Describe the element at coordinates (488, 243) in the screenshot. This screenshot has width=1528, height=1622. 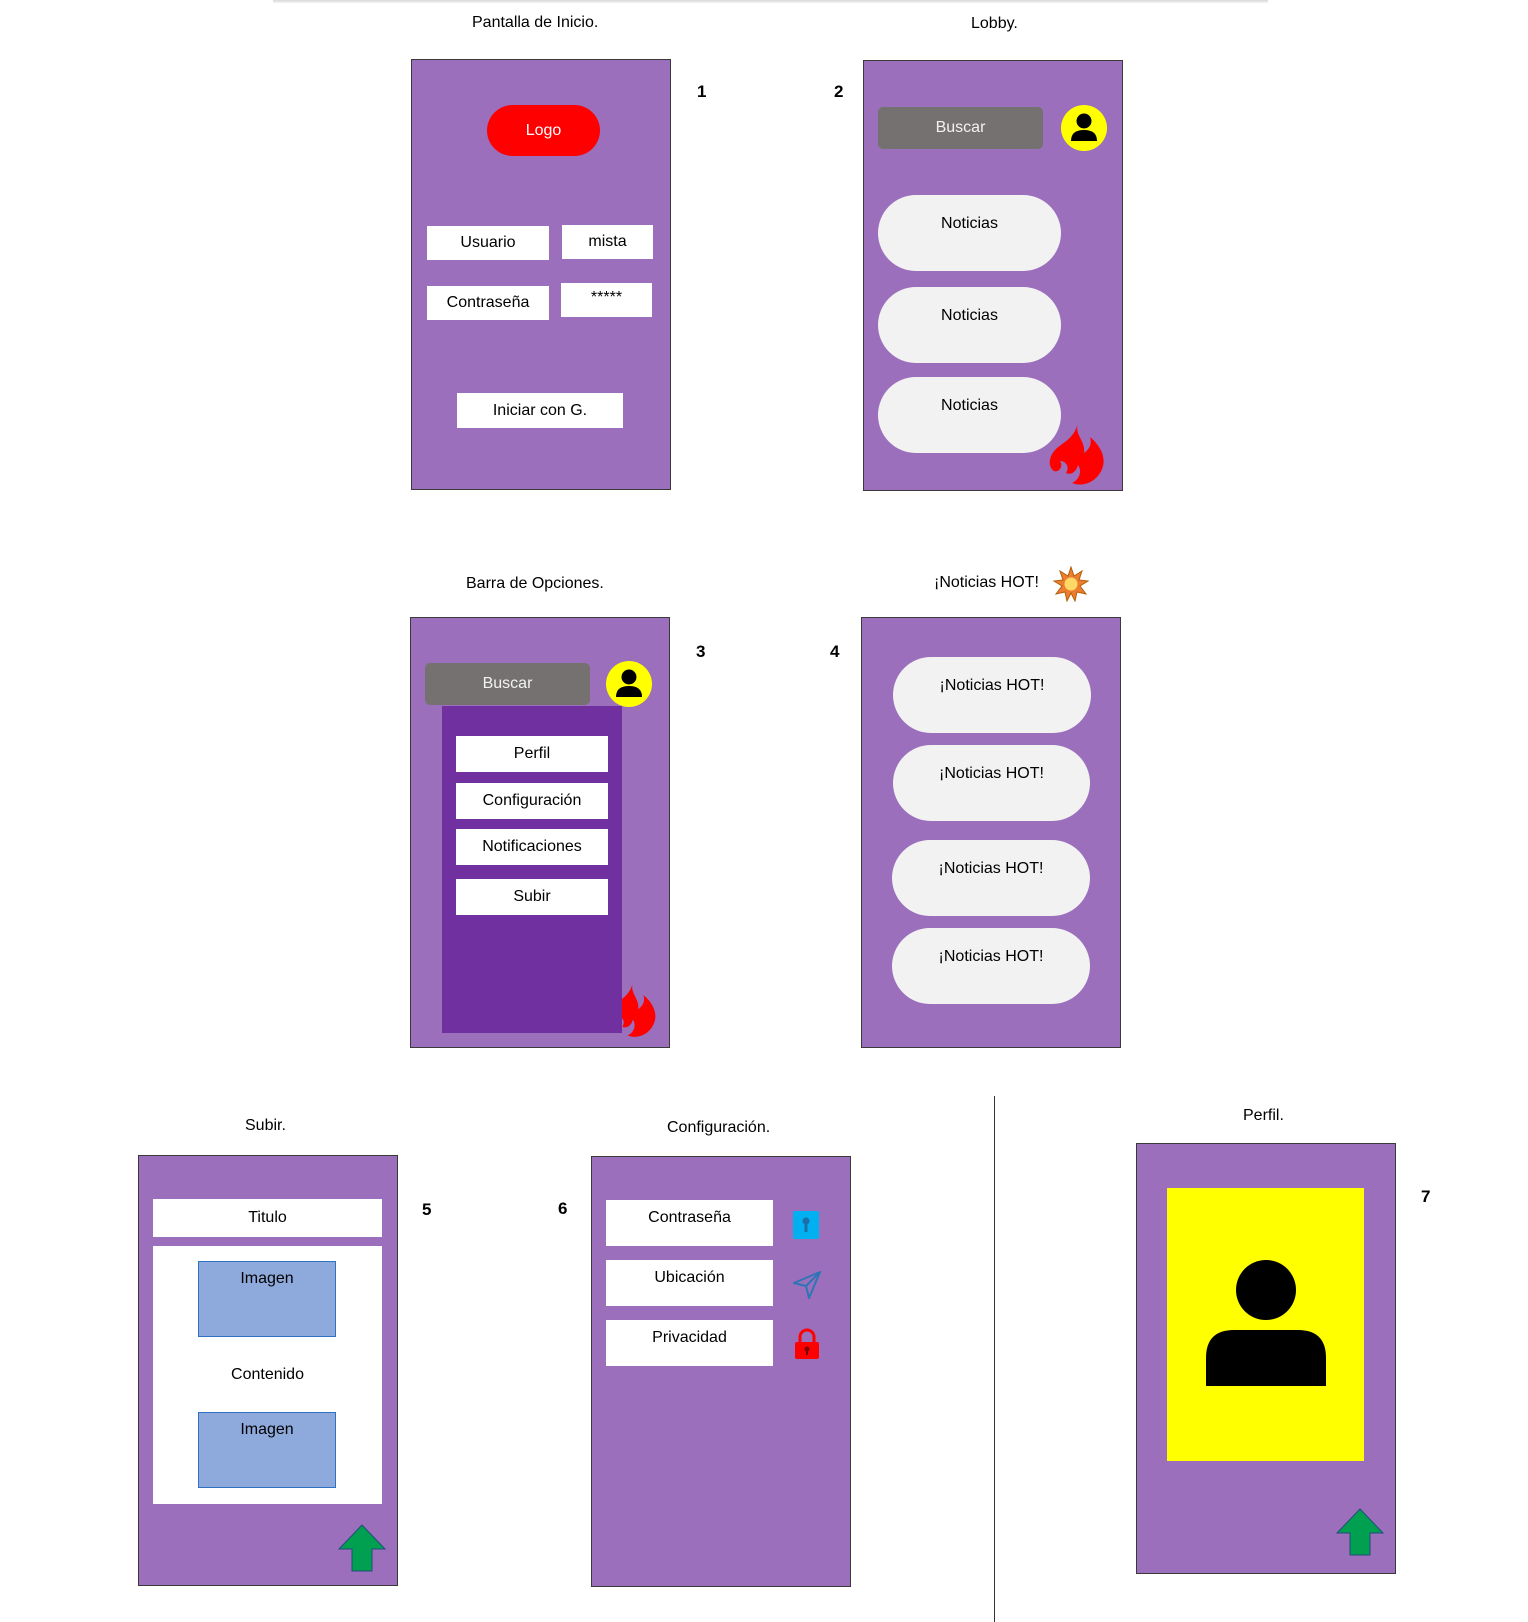
I see `username-label: Usuario` at that location.